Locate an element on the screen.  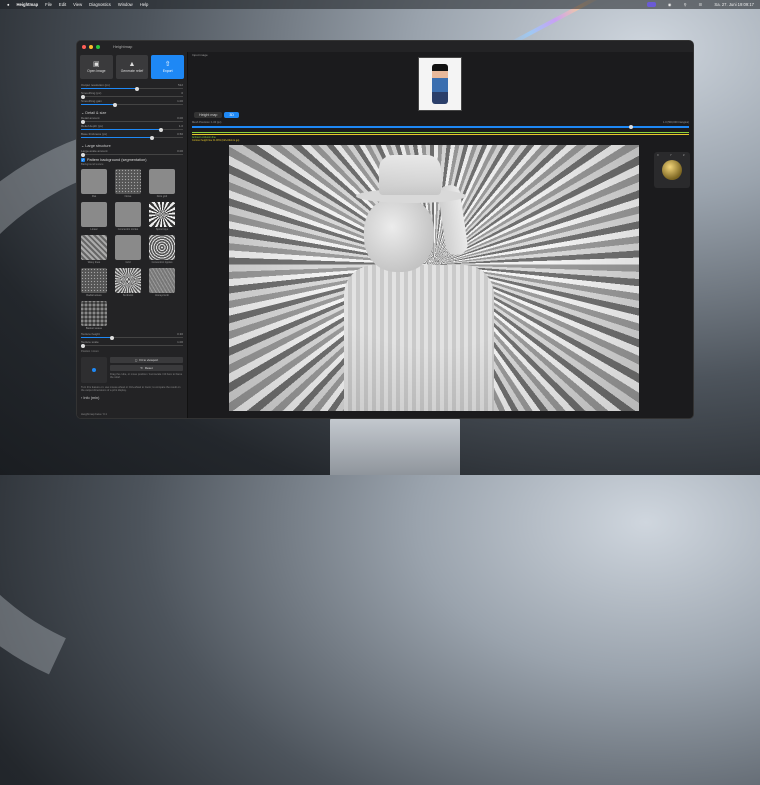
open-image-label: Open image is located at coordinates (96, 71).